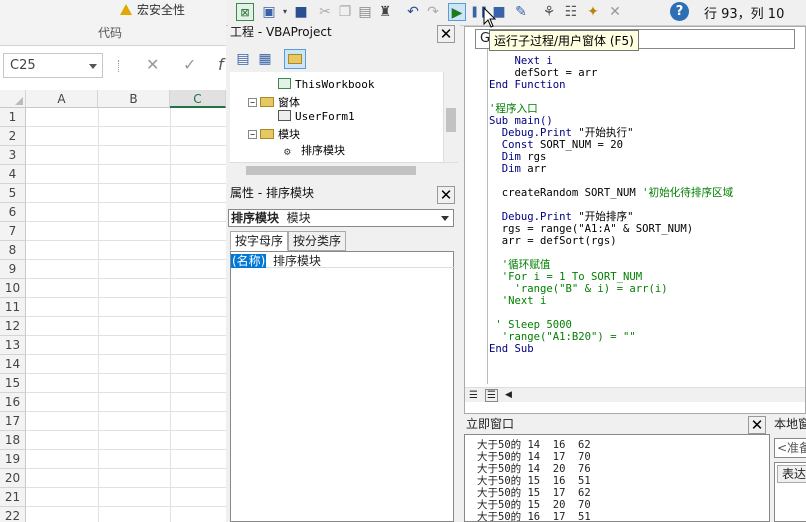  I want to click on macro-security-button: 宏安全性, so click(152, 9).